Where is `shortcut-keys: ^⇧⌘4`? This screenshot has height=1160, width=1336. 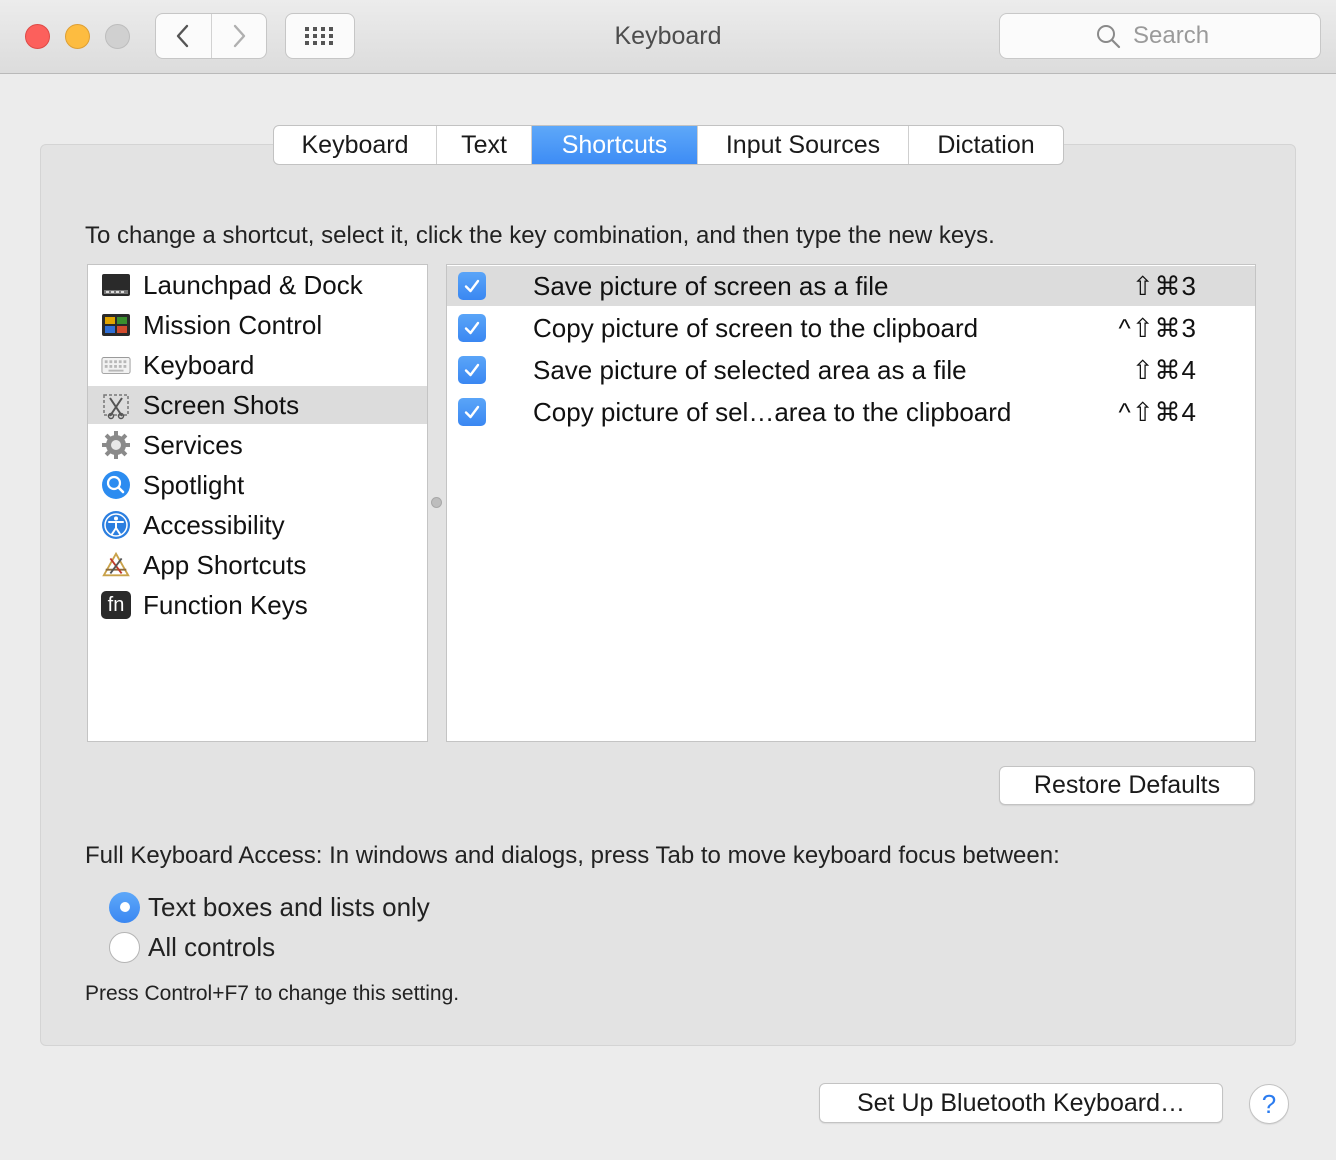
shortcut-keys: ^⇧⌘4 is located at coordinates (1158, 412).